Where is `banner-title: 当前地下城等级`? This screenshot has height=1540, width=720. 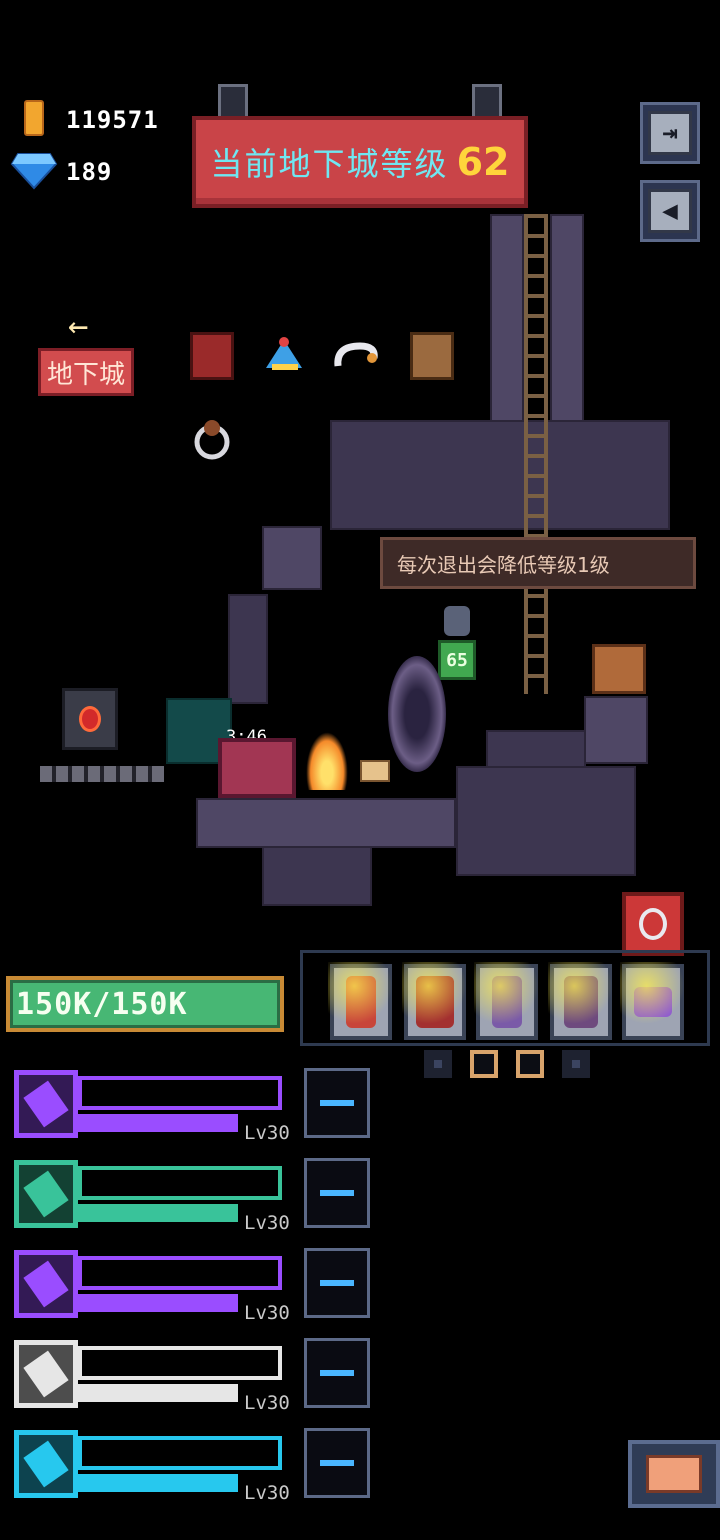
banner-title: 当前地下城等级 is located at coordinates (329, 164).